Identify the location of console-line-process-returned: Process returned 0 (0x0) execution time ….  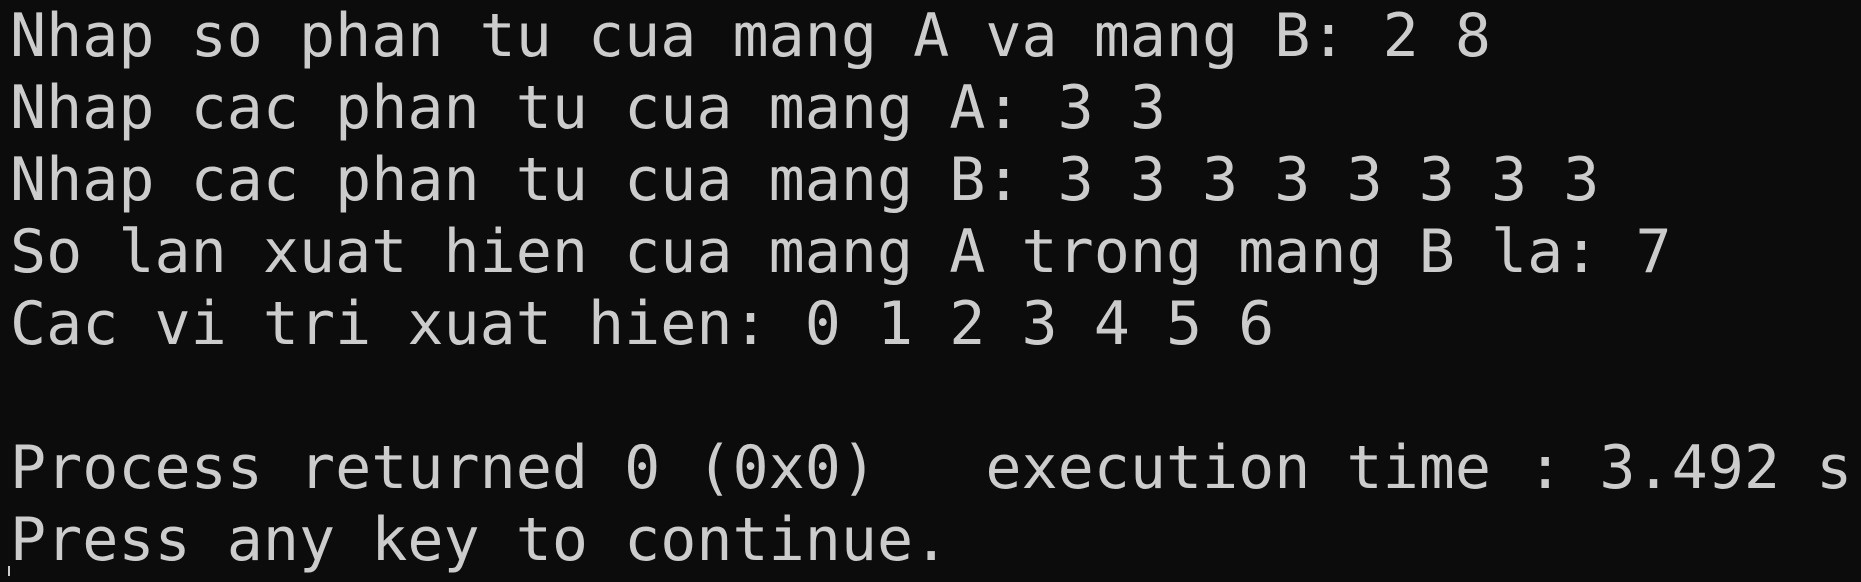
(931, 468).